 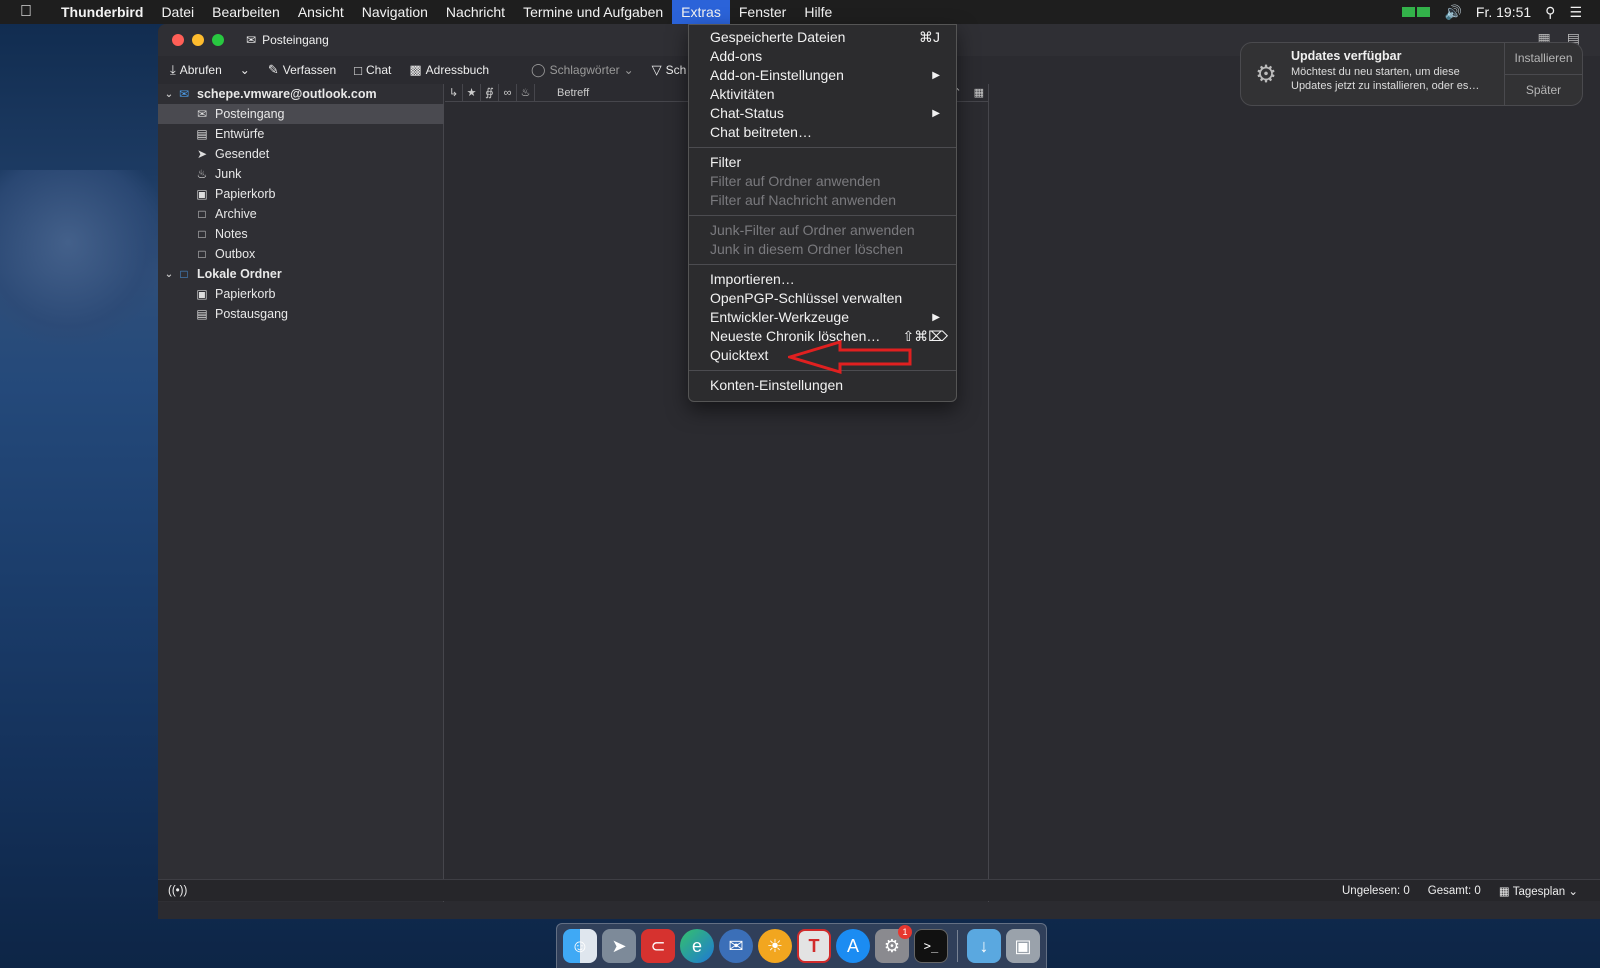 I want to click on folder-gesendet: ➤ Gesendet, so click(x=301, y=154).